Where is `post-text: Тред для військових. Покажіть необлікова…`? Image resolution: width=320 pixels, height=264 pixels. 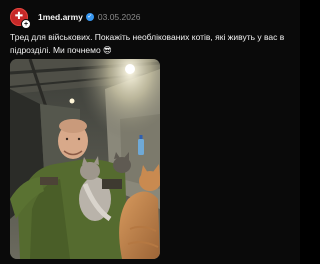 post-text: Тред для військових. Покажіть необлікова… is located at coordinates (147, 43).